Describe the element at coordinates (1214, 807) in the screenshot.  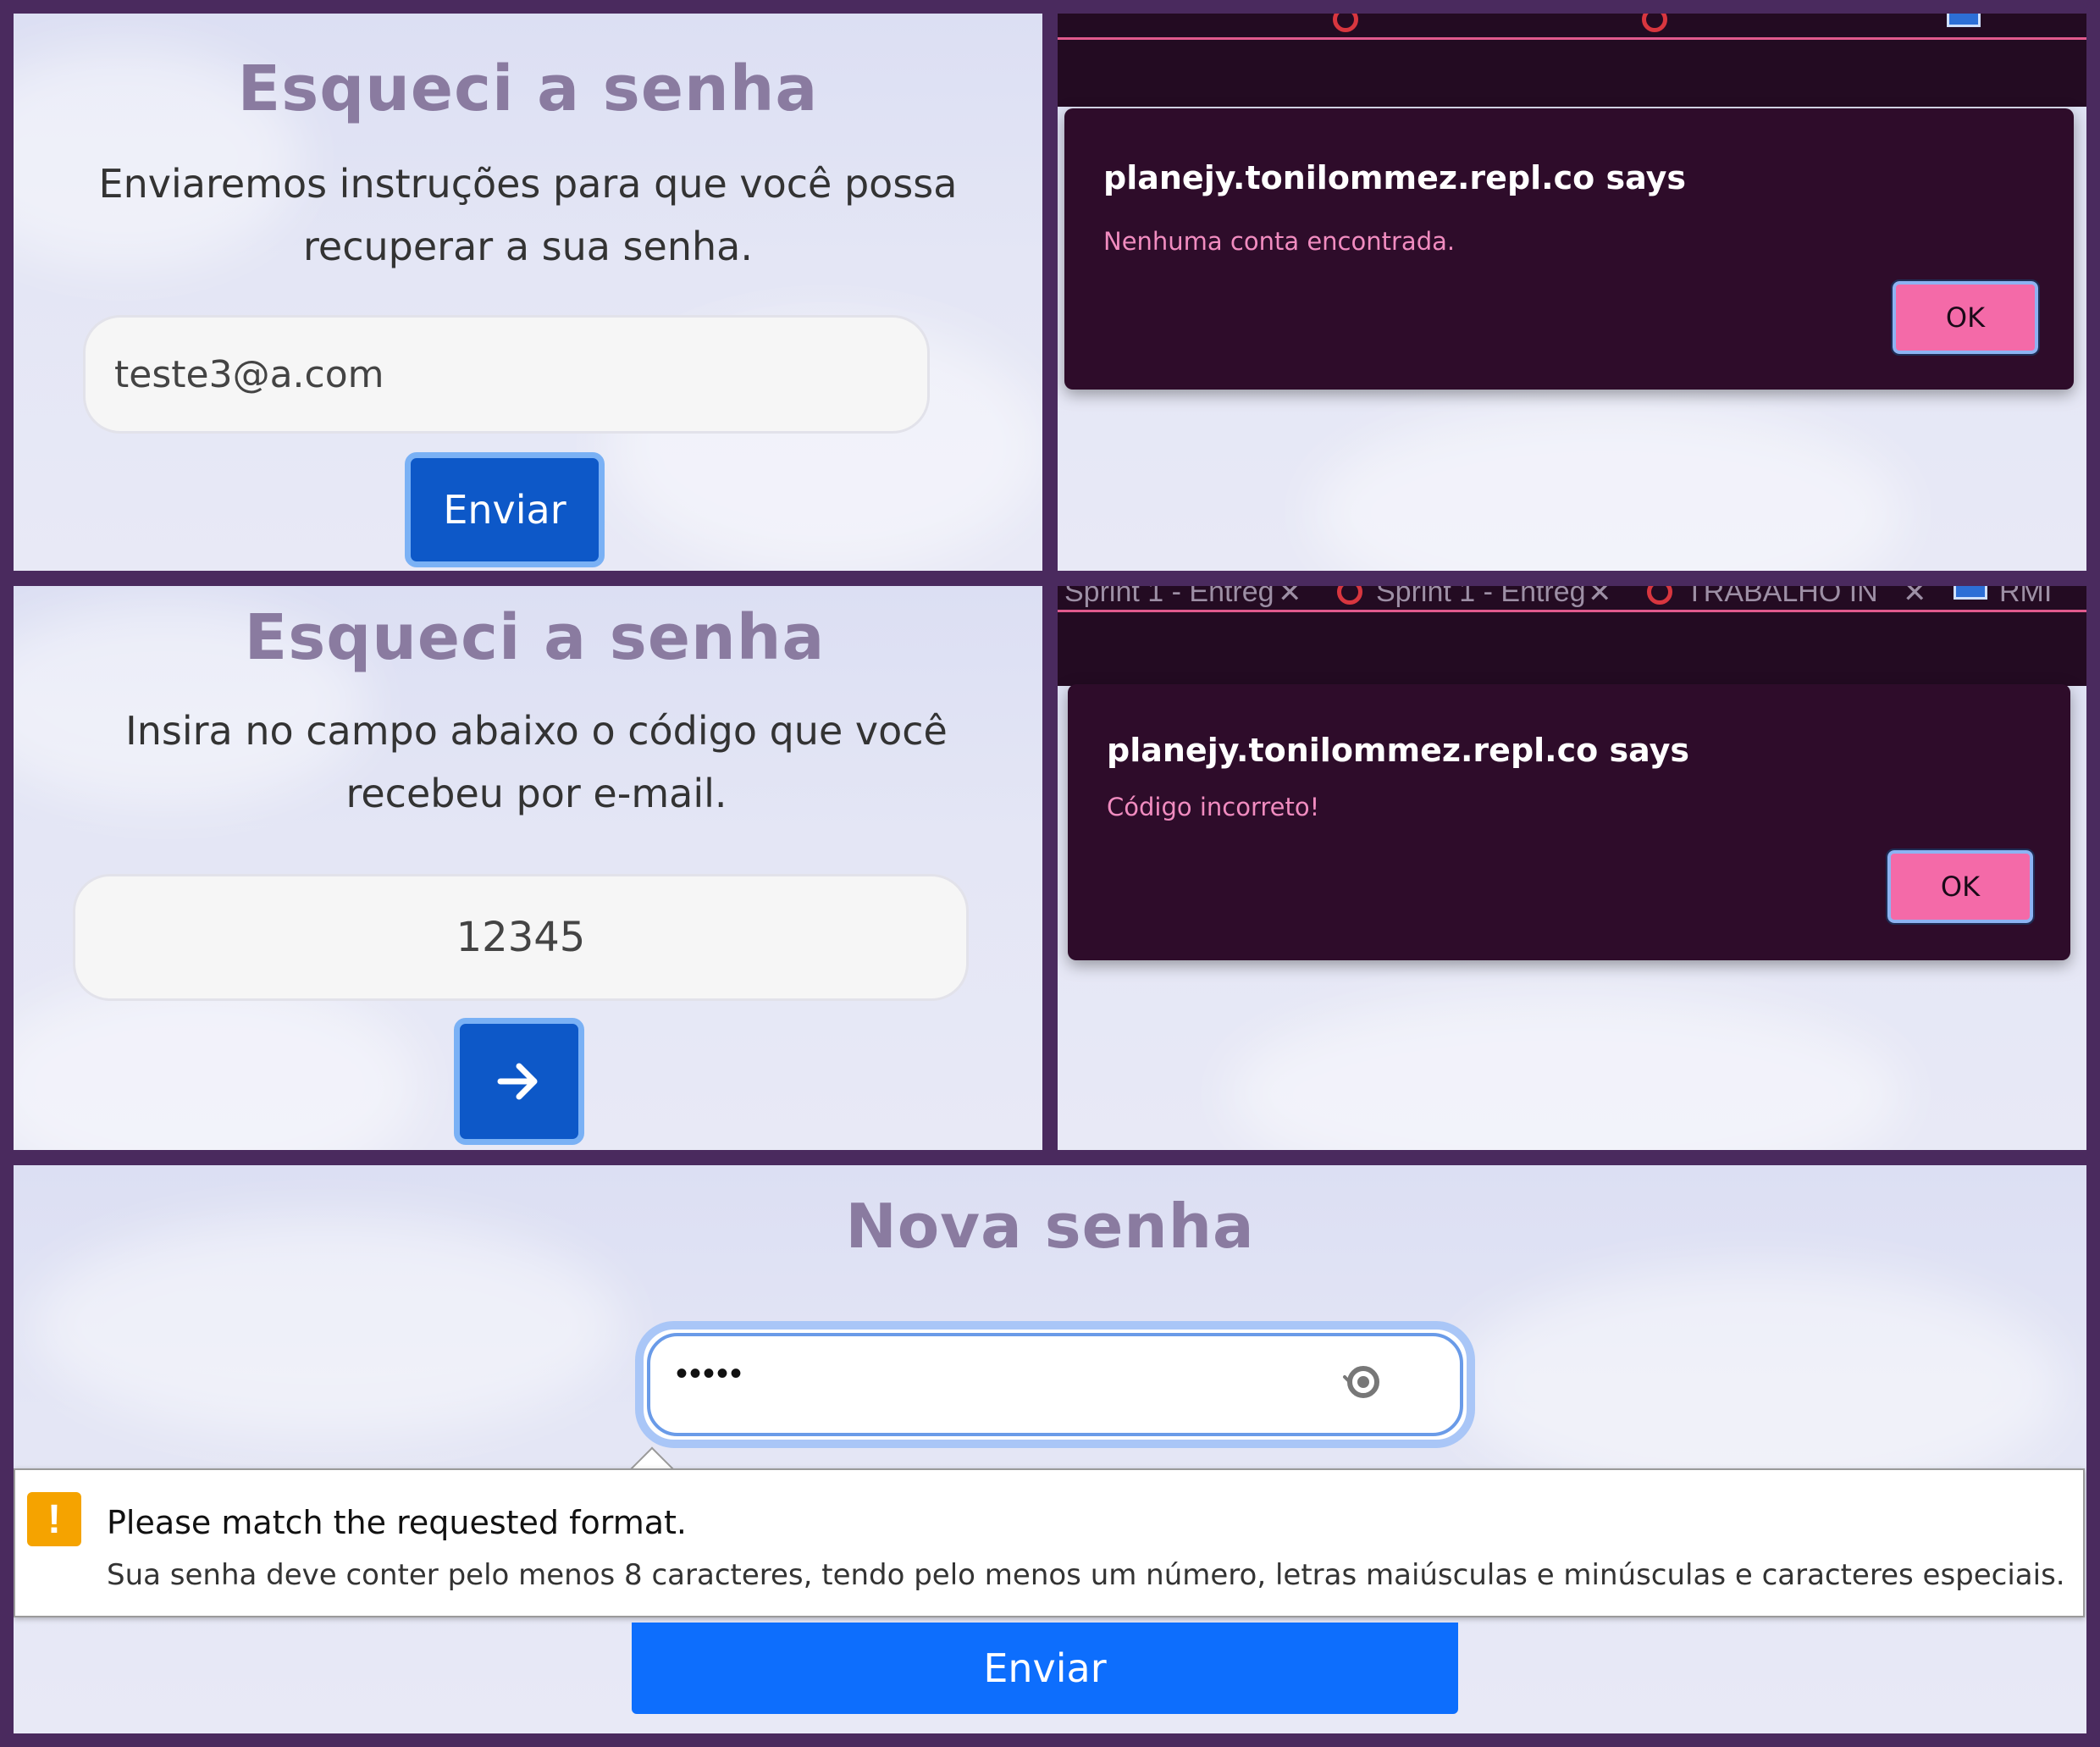
I see `alert-message: Código incorreto!` at that location.